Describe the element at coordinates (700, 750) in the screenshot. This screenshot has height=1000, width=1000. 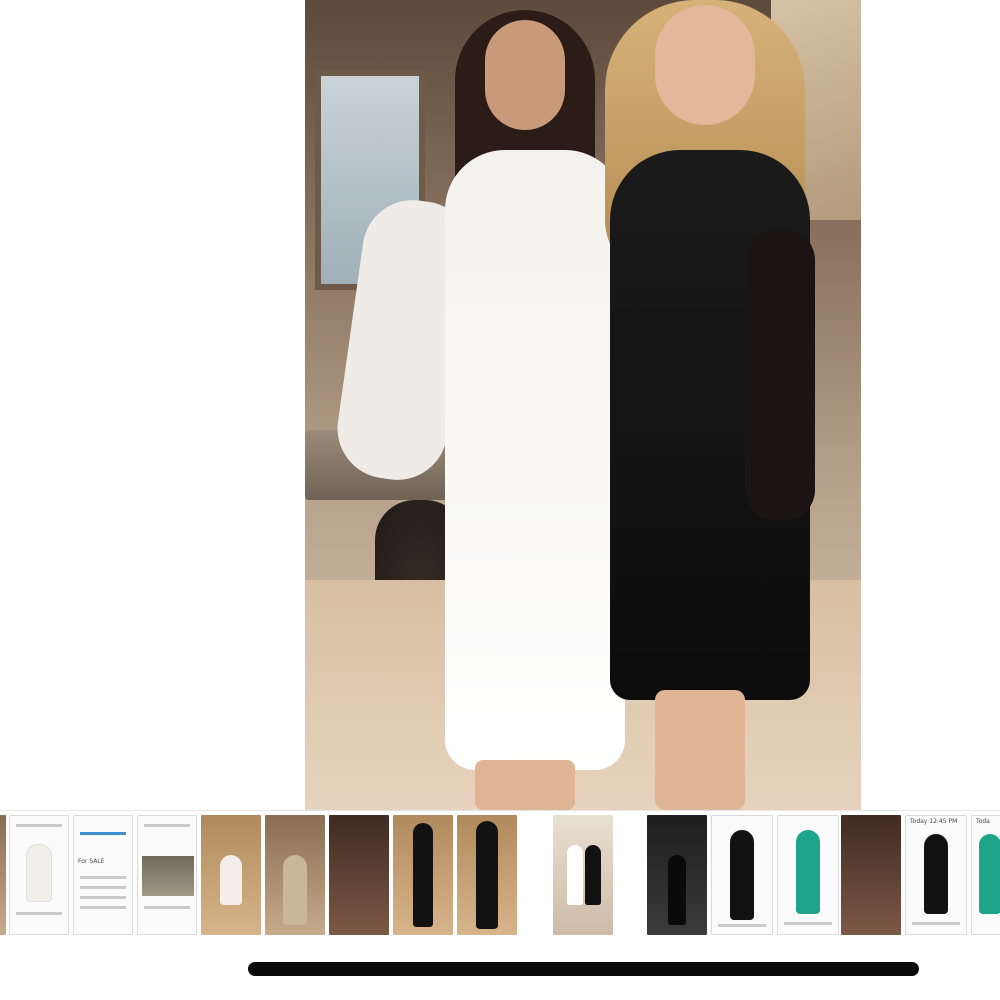
I see `person-right-legs` at that location.